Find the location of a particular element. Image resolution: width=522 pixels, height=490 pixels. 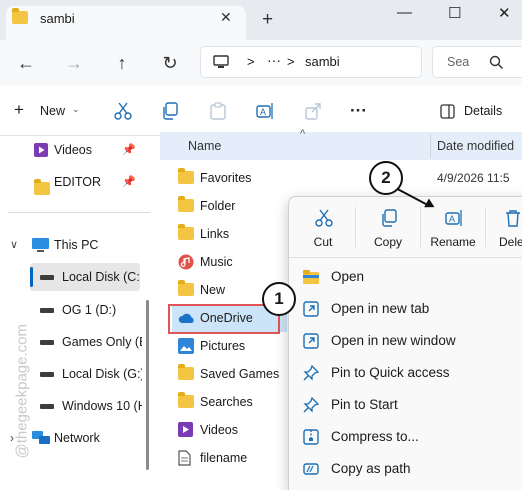

more-options-button: ··· is located at coordinates (358, 111).